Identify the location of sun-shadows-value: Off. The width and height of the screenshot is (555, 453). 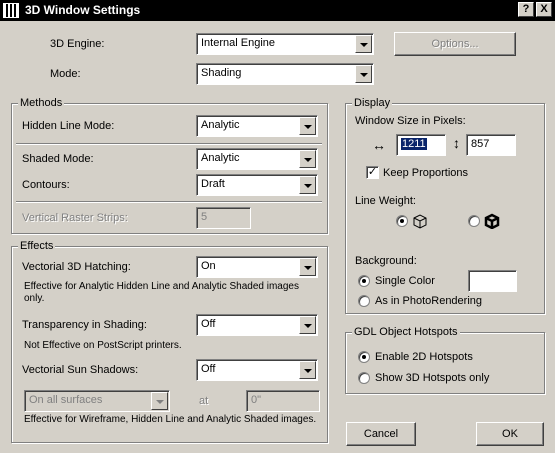
(208, 369).